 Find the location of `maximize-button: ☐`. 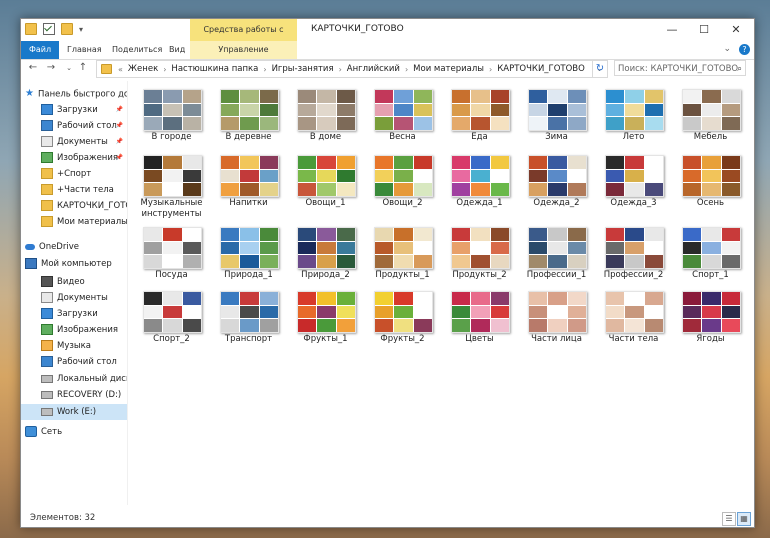

maximize-button: ☐ is located at coordinates (704, 30).